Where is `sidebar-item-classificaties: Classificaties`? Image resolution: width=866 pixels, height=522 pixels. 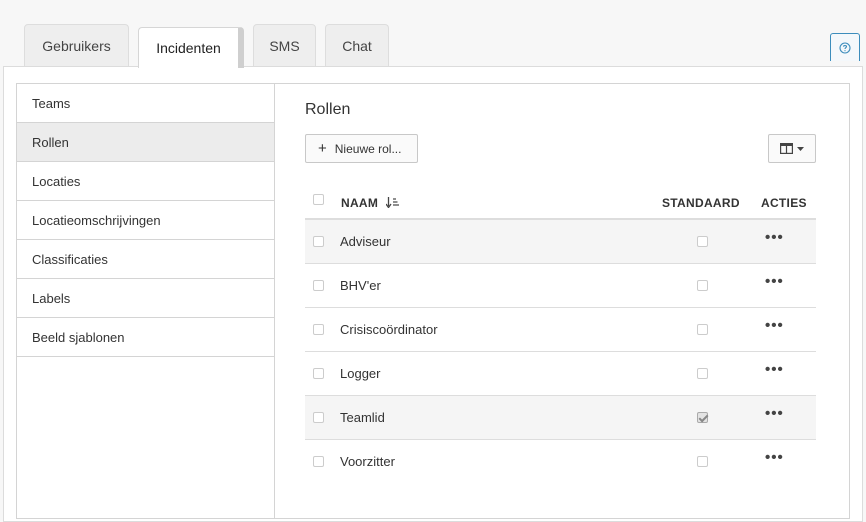 sidebar-item-classificaties: Classificaties is located at coordinates (145, 259).